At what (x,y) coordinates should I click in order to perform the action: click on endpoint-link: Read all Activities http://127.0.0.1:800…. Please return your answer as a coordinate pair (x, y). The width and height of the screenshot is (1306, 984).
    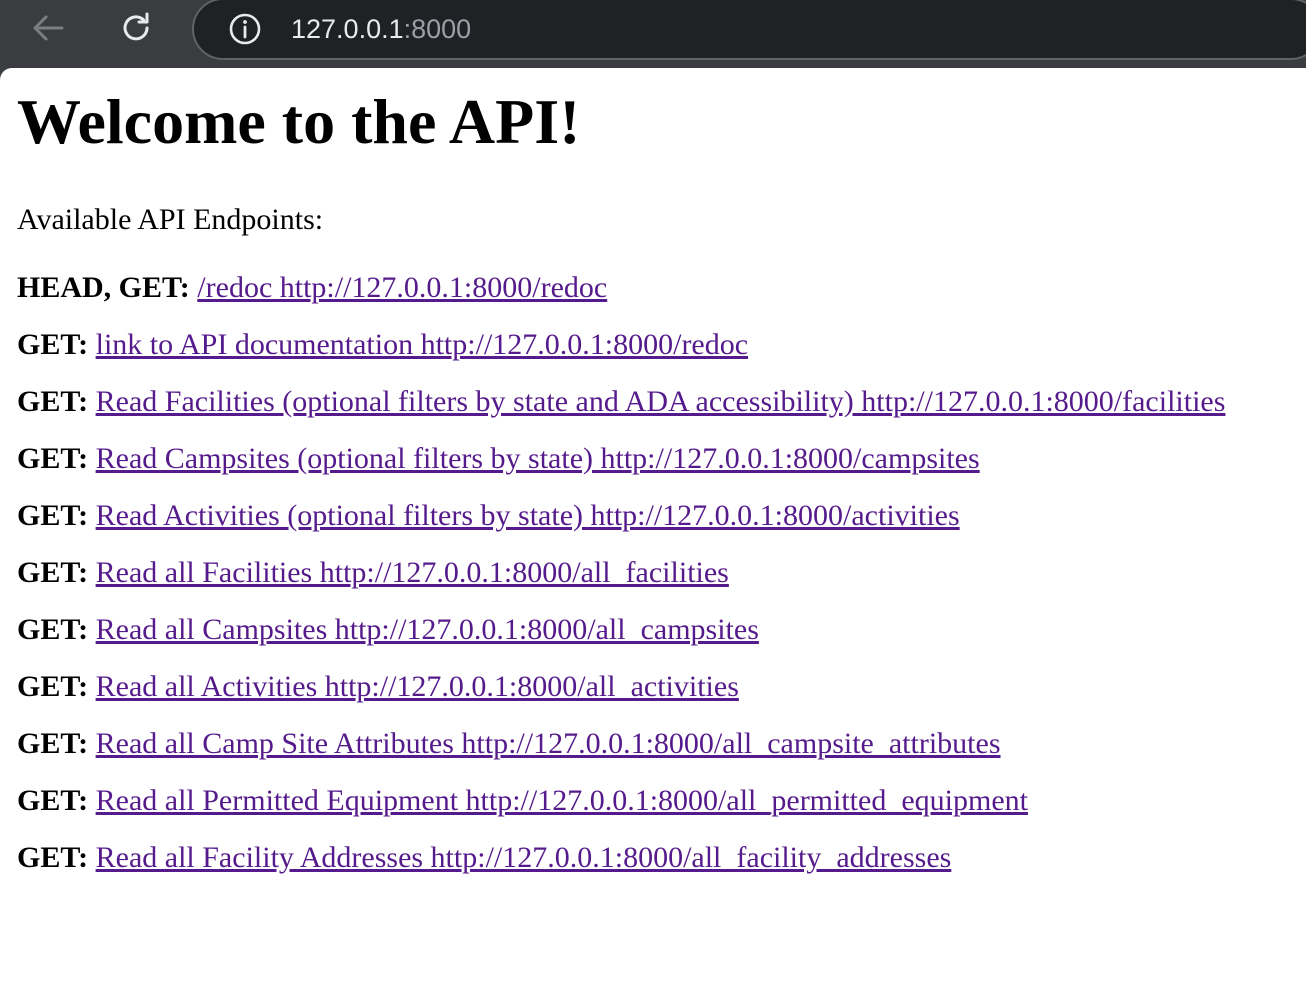
    Looking at the image, I should click on (417, 686).